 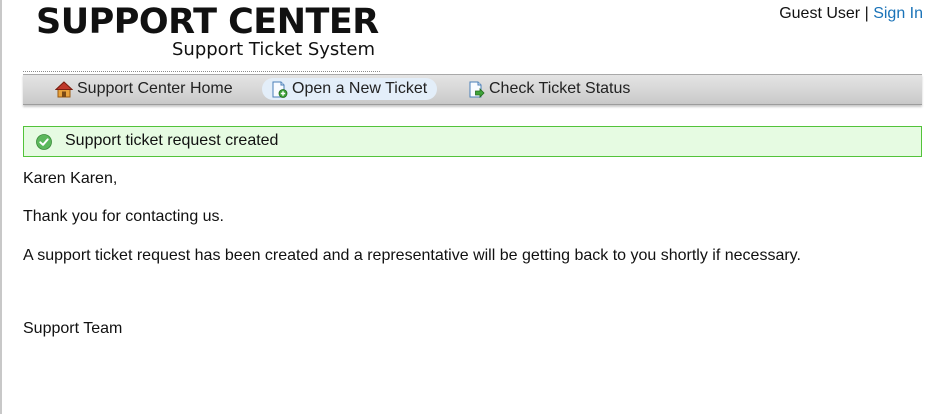 What do you see at coordinates (820, 13) in the screenshot?
I see `guest-user-label: Guest User` at bounding box center [820, 13].